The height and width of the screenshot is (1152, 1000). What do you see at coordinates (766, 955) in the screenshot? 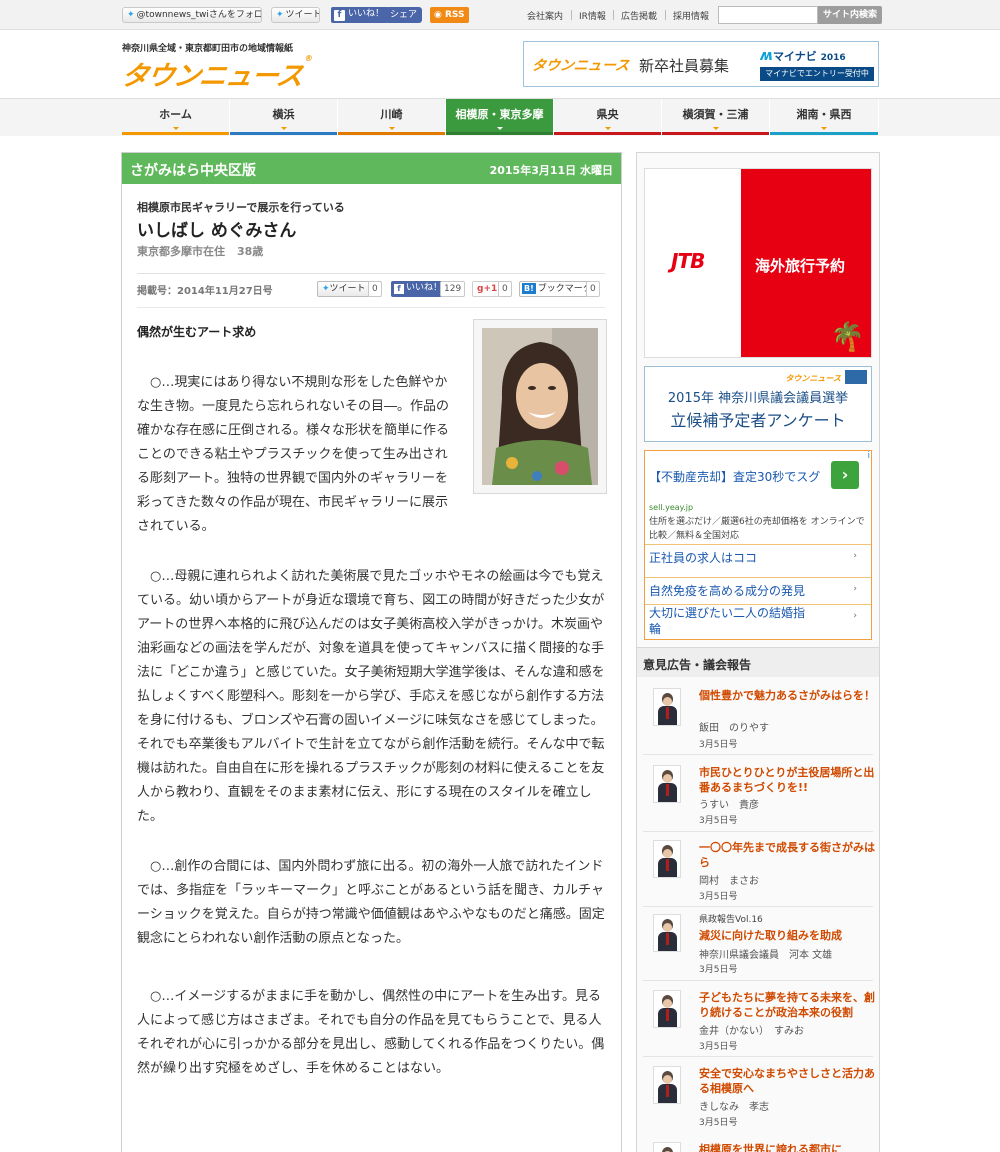
I see `opinion-author: 神奈川県議会議員 河本 文雄` at bounding box center [766, 955].